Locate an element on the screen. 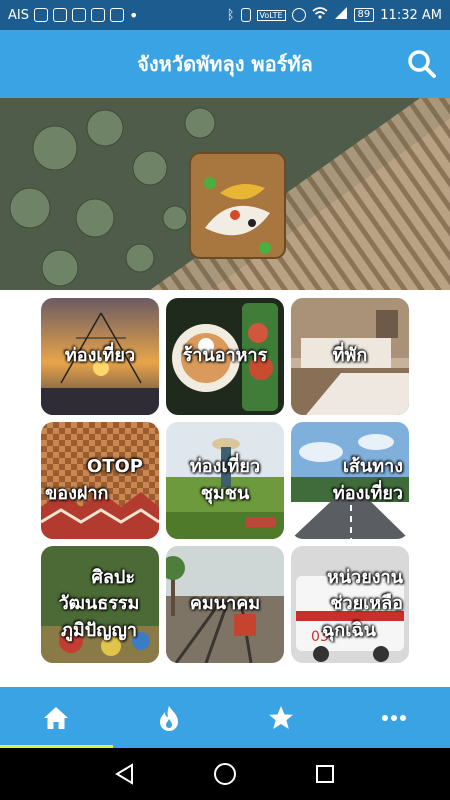  tile-restaurant: ร้านอาหาร is located at coordinates (225, 356).